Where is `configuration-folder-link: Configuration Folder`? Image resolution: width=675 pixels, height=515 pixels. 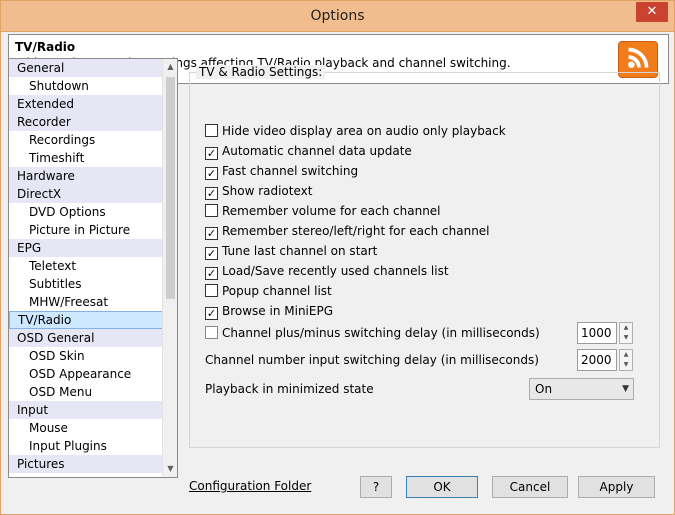
configuration-folder-link: Configuration Folder is located at coordinates (250, 486).